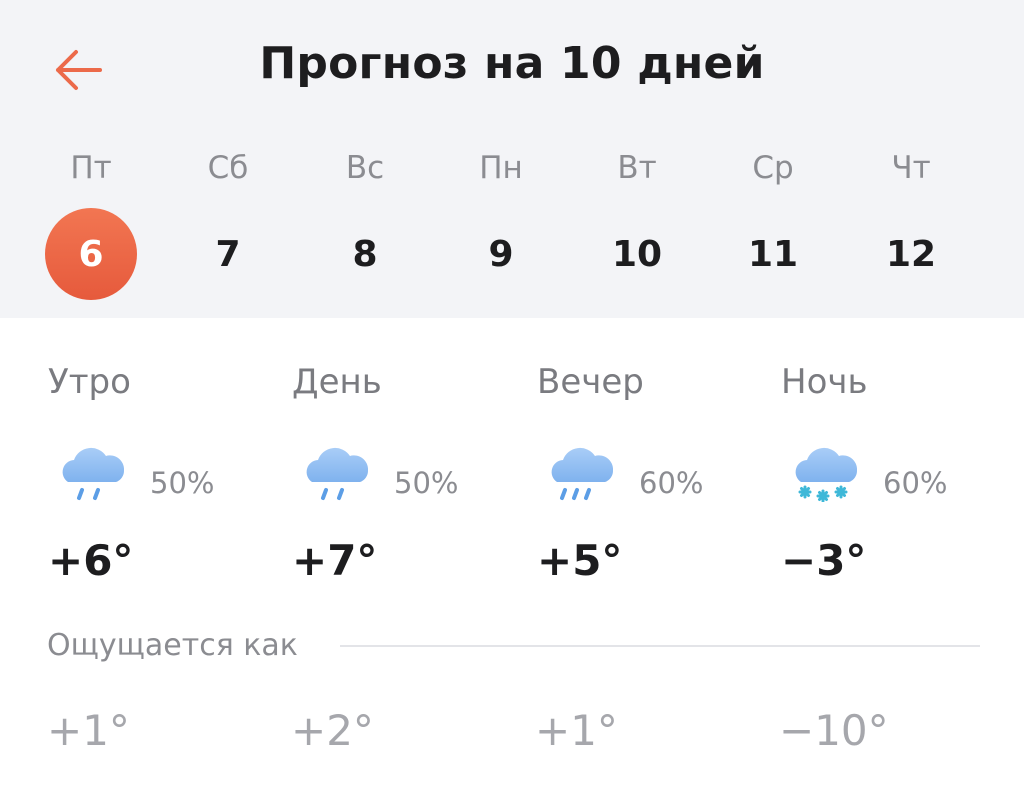 The image size is (1024, 808). Describe the element at coordinates (773, 168) in the screenshot. I see `day-of-week: Ср` at that location.